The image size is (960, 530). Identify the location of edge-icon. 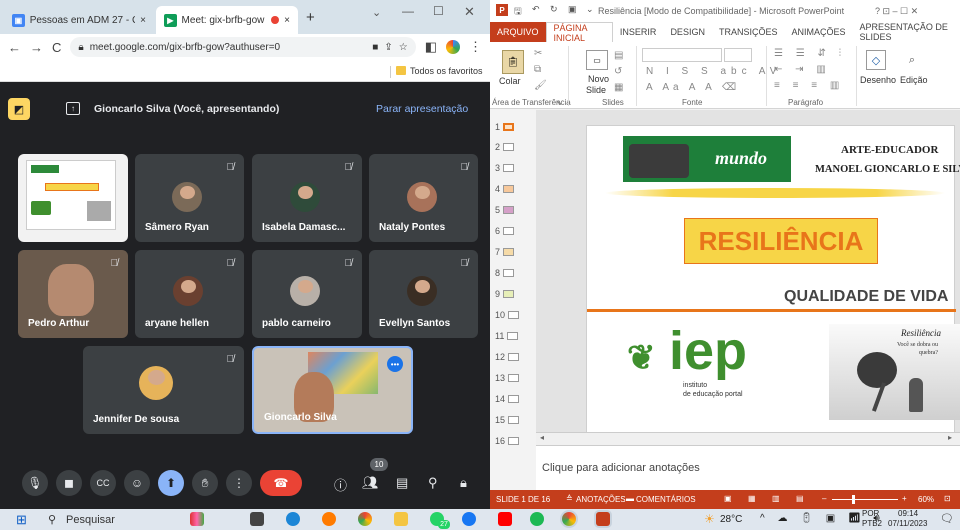
(293, 519).